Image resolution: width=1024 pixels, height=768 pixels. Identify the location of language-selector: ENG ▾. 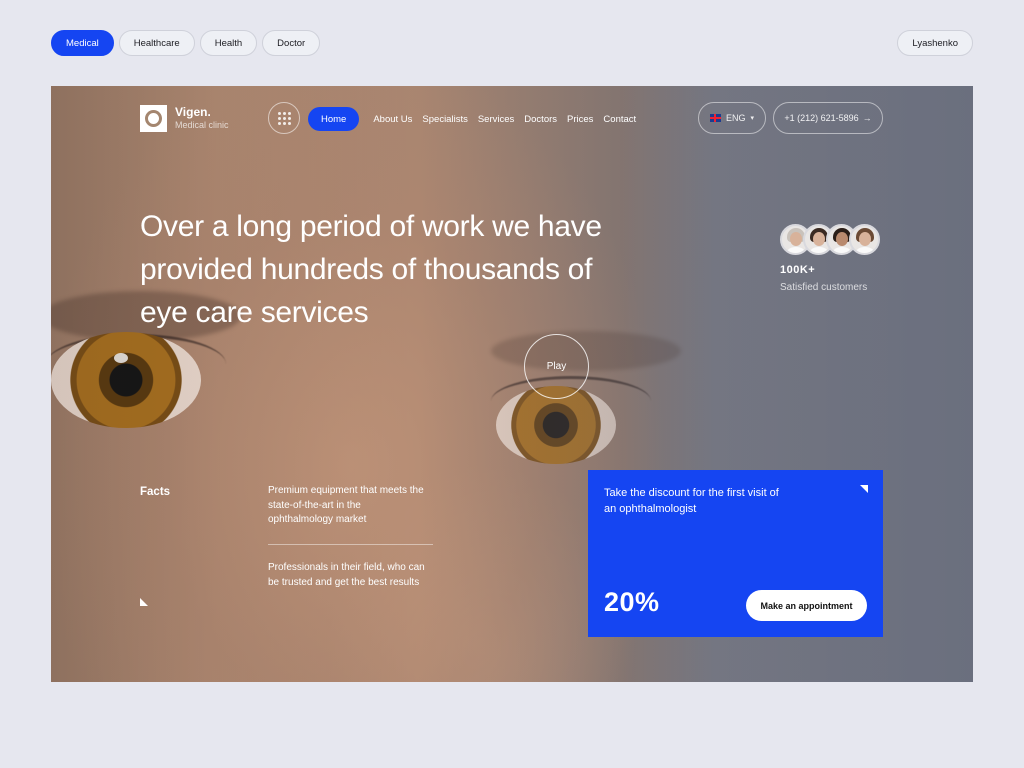
(732, 118).